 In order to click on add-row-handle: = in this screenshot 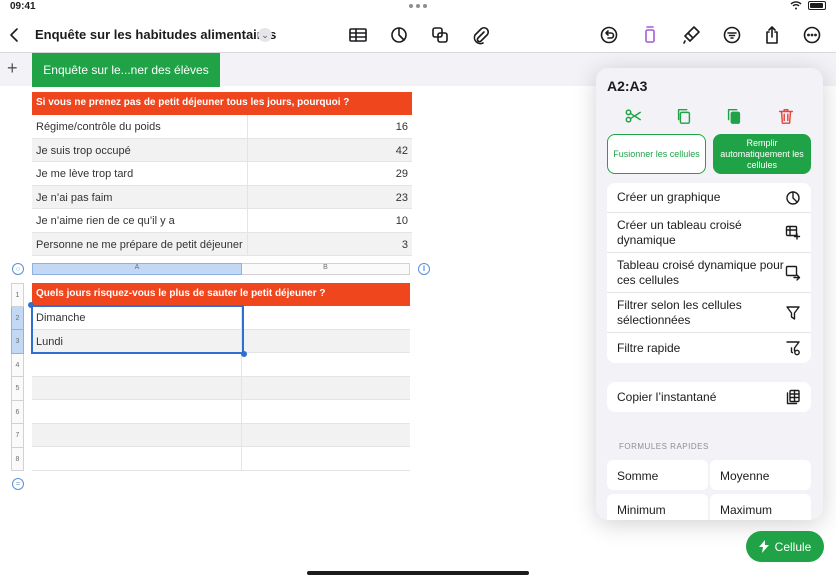, I will do `click(18, 484)`.